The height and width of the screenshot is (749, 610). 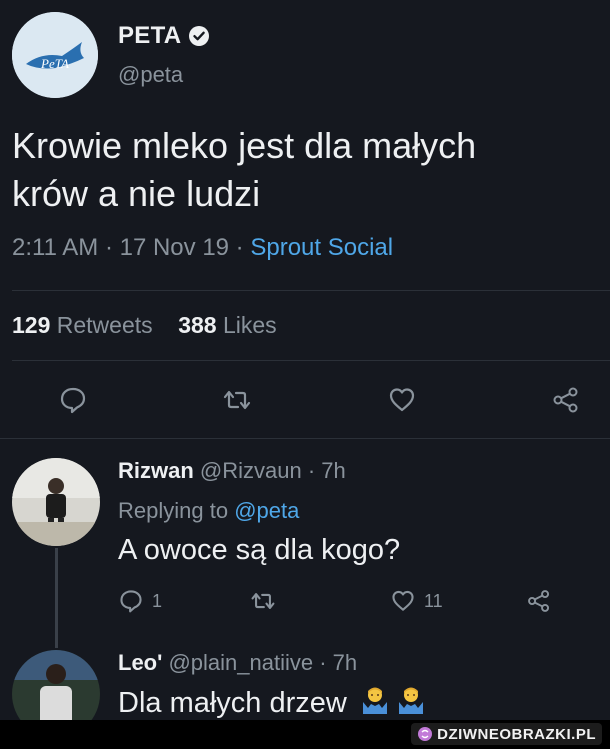 I want to click on tweet-actions, so click(x=305, y=400).